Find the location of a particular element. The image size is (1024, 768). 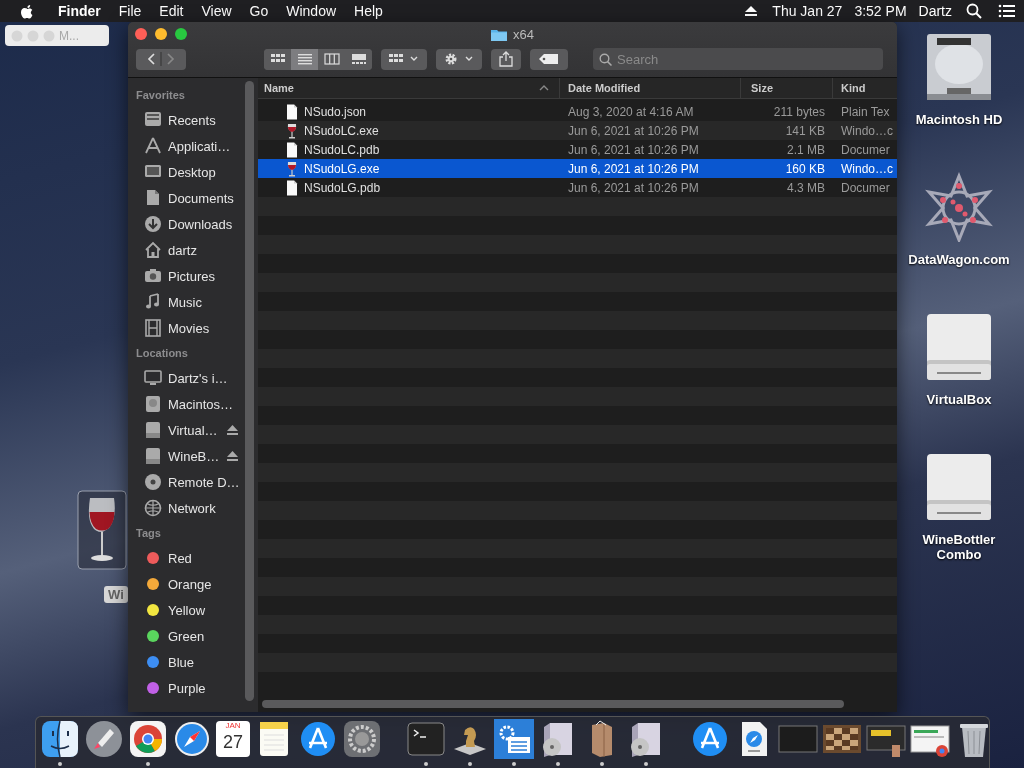

gear-list-icon is located at coordinates (514, 739).